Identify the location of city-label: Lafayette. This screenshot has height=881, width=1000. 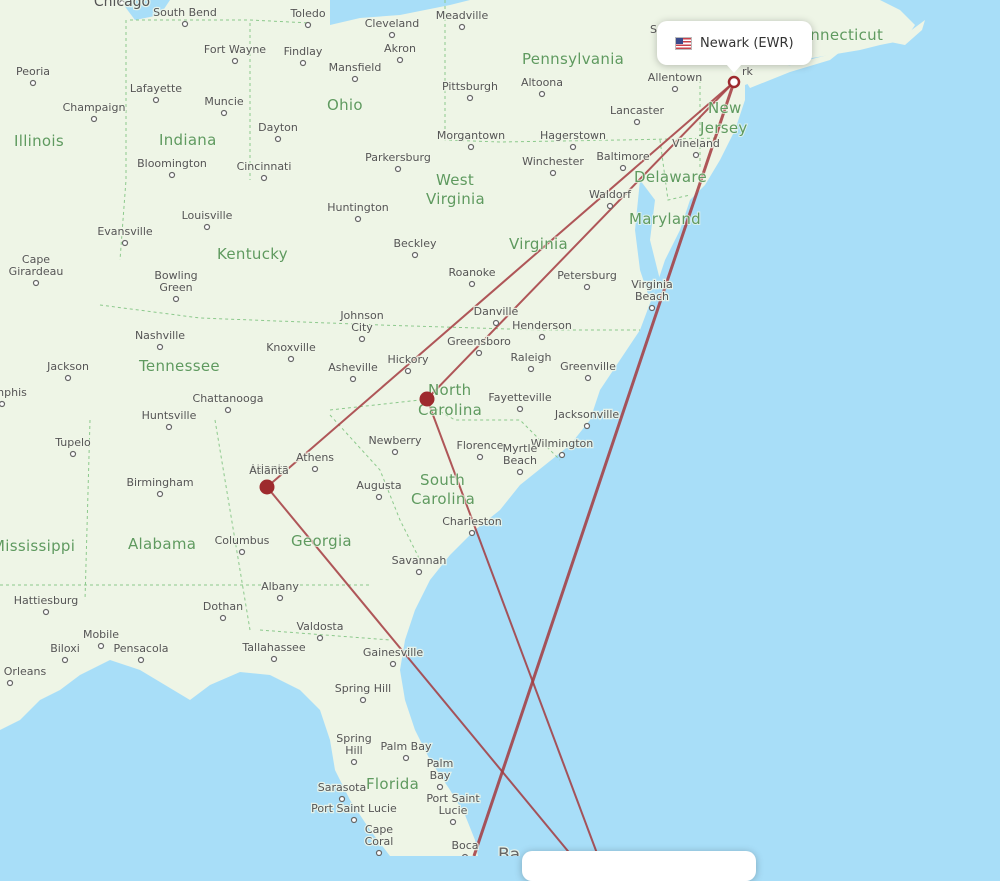
(156, 88).